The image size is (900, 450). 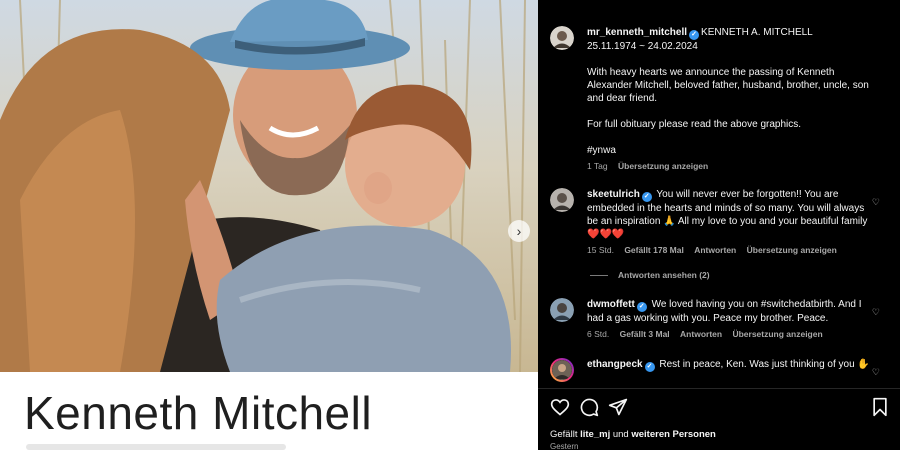 I want to click on liked-by: Gefällt lite_mj und weiteren Personen, so click(x=633, y=434).